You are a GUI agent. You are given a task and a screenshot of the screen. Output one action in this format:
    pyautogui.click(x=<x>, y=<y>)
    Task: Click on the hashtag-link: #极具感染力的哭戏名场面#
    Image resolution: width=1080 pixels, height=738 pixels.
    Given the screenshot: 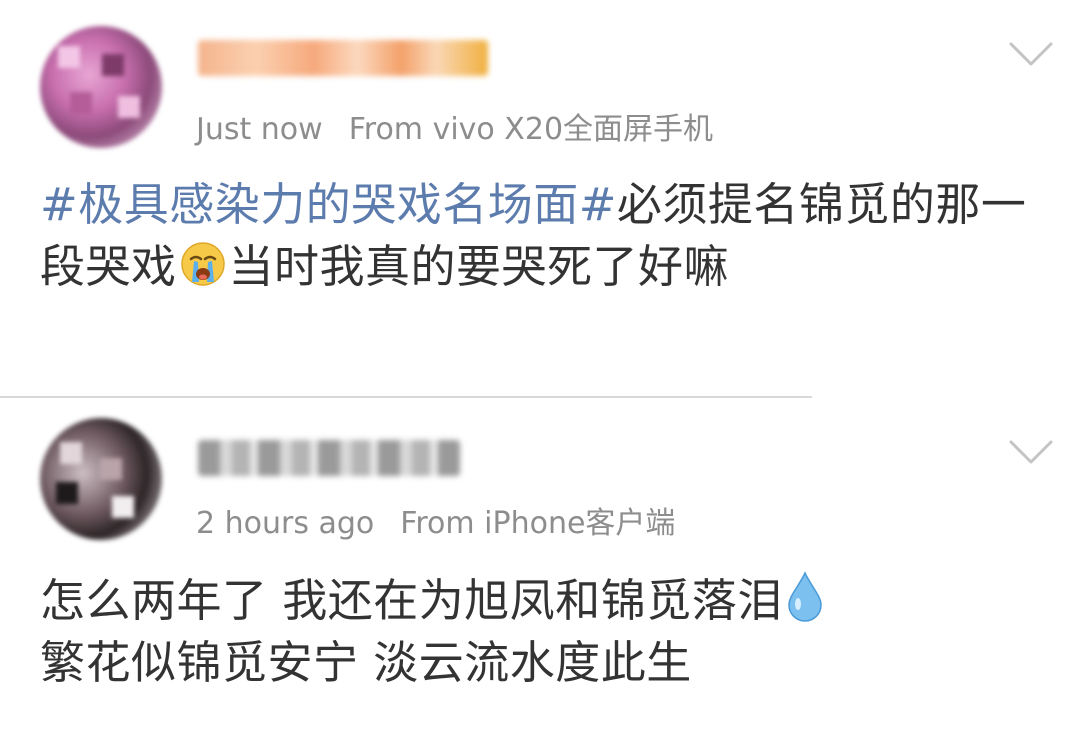 What is the action you would take?
    pyautogui.click(x=328, y=204)
    